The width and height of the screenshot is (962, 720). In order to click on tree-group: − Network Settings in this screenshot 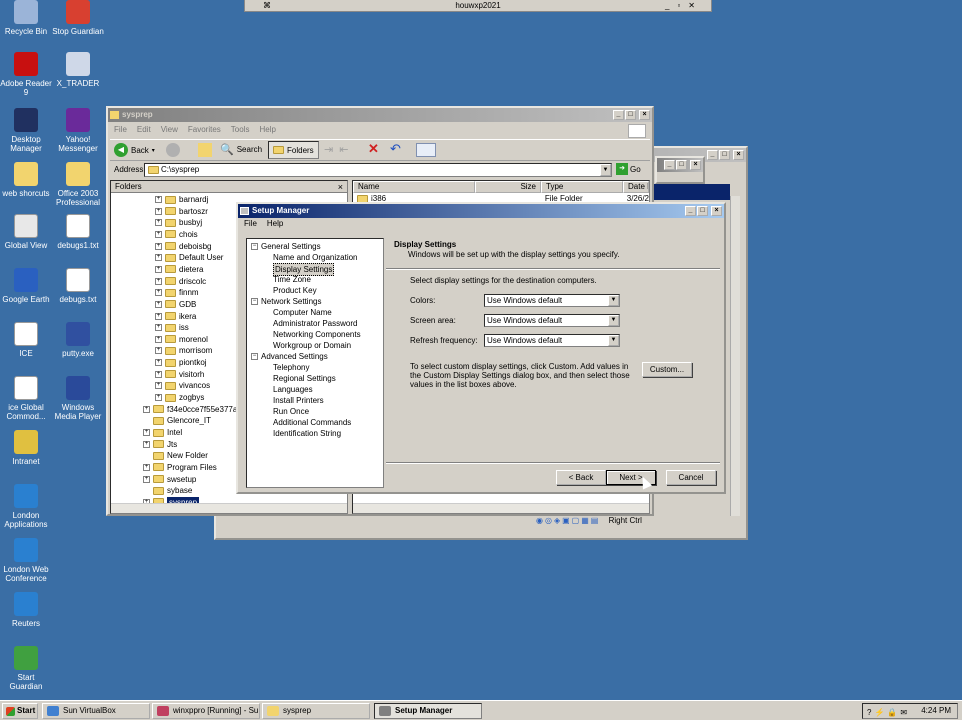, I will do `click(286, 301)`.